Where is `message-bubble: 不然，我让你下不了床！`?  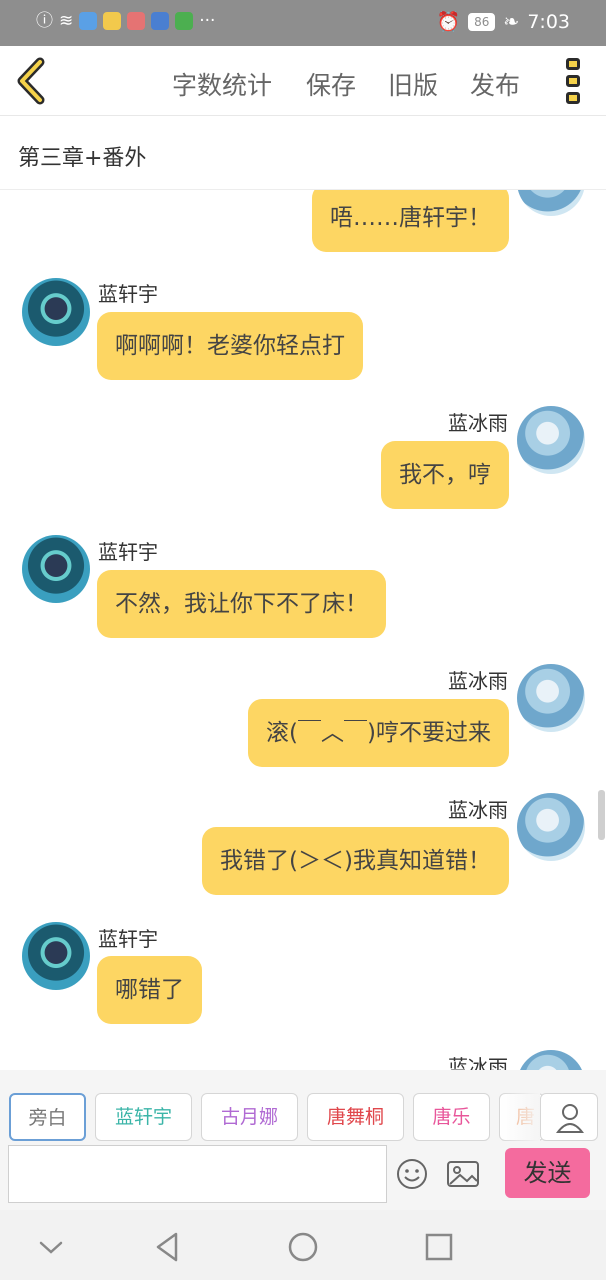 message-bubble: 不然，我让你下不了床！ is located at coordinates (241, 604).